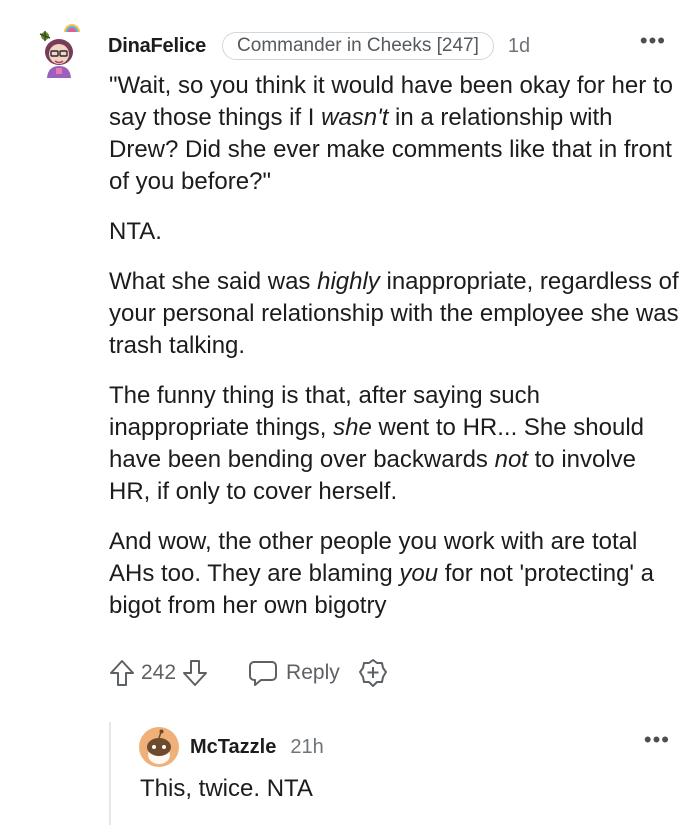 The width and height of the screenshot is (700, 825). What do you see at coordinates (135, 231) in the screenshot?
I see `comment-paragraph: NTA.` at bounding box center [135, 231].